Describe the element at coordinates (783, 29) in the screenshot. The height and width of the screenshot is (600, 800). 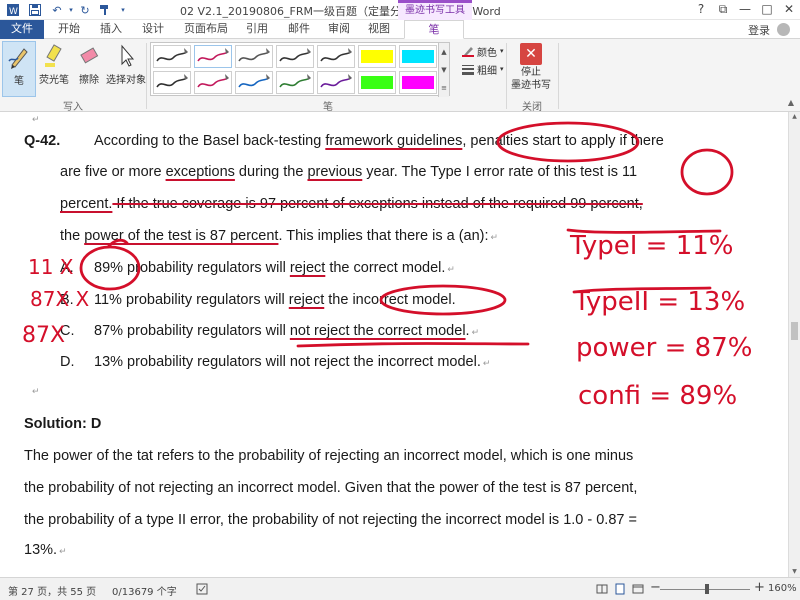
I see `user-icon` at that location.